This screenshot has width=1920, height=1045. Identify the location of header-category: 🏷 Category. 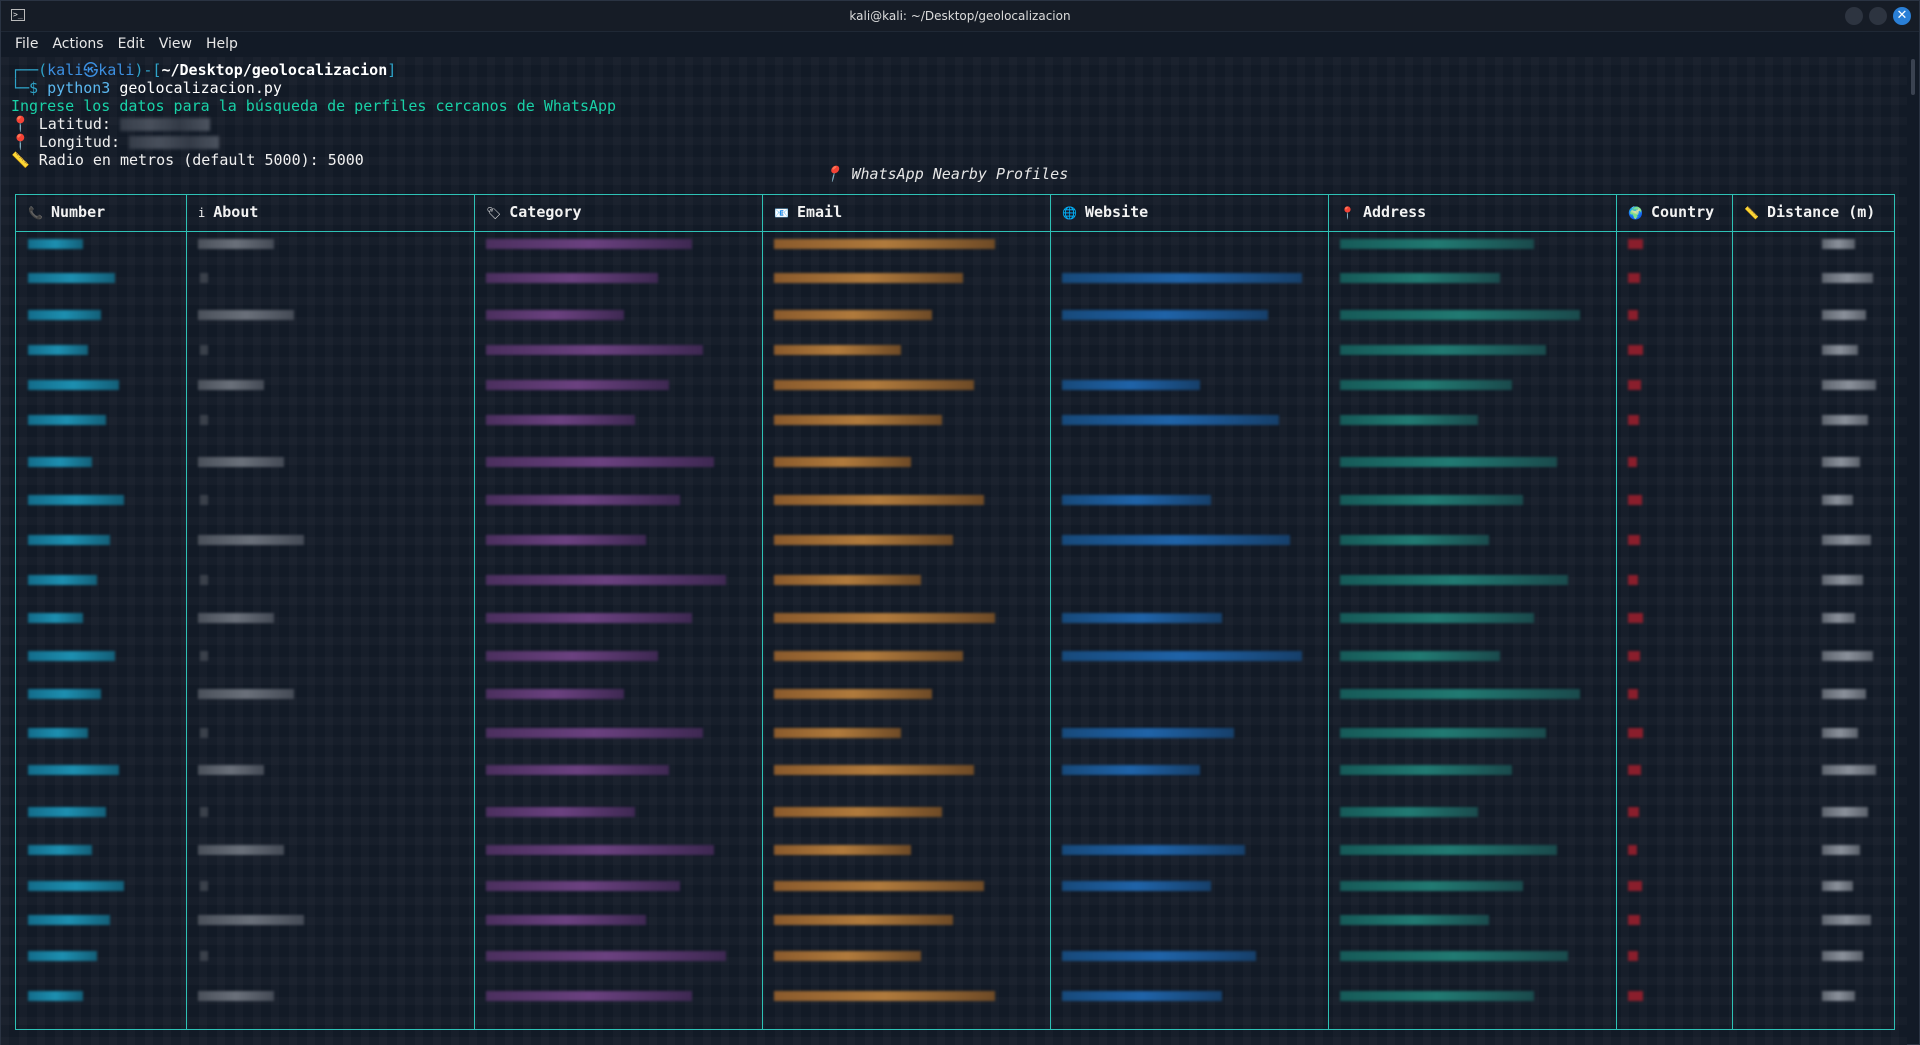
(534, 212).